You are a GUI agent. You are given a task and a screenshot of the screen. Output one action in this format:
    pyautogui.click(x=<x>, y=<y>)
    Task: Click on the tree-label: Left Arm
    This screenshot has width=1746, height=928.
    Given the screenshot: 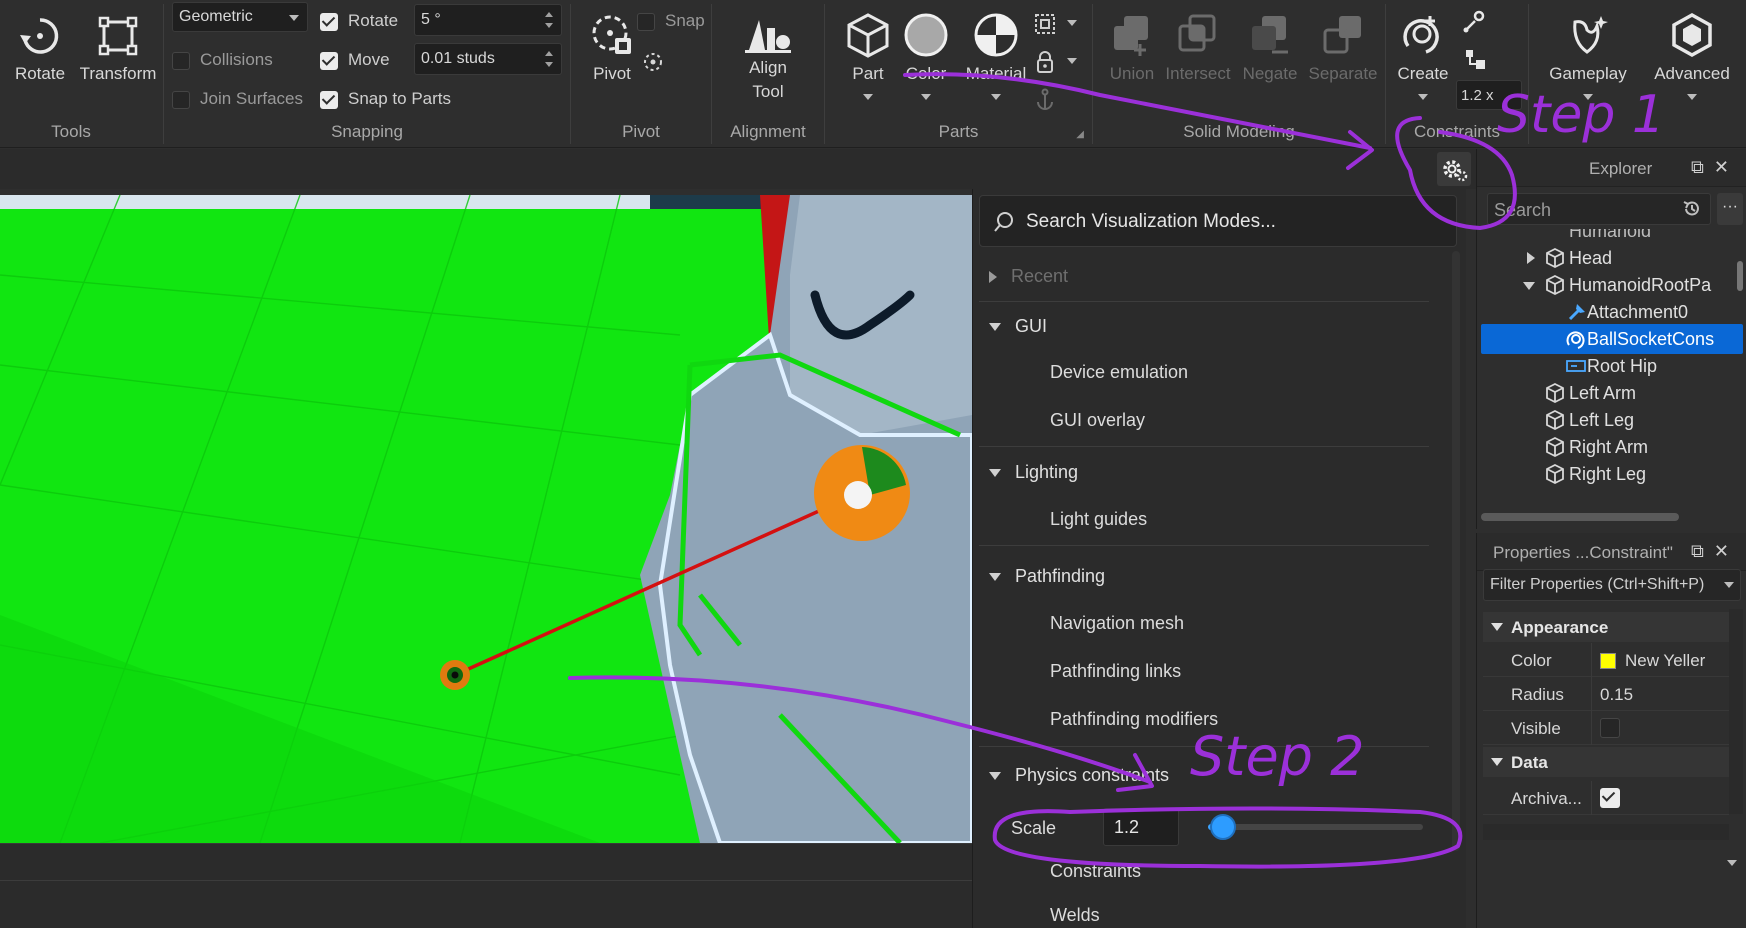 What is the action you would take?
    pyautogui.click(x=1603, y=393)
    